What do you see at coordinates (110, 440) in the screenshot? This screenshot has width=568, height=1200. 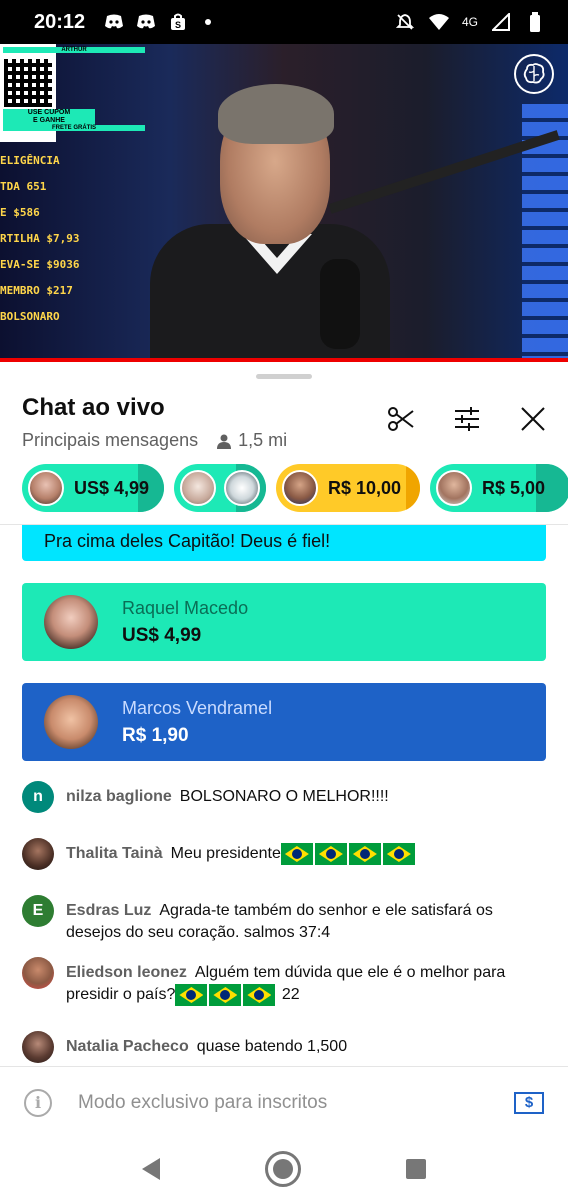 I see `chat-mode-selector: Principais mensagens` at bounding box center [110, 440].